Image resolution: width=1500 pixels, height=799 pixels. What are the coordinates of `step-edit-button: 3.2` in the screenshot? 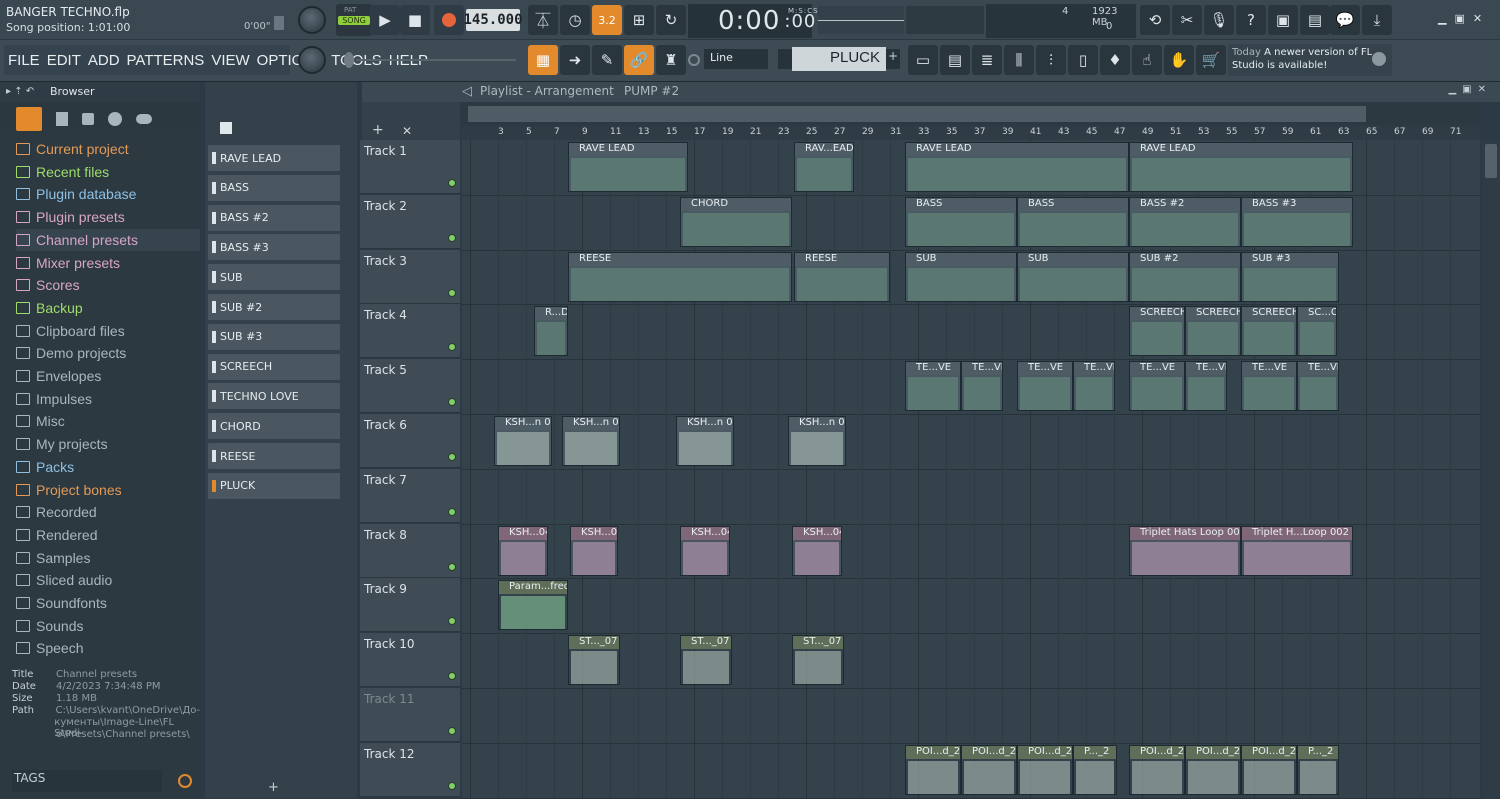 It's located at (607, 20).